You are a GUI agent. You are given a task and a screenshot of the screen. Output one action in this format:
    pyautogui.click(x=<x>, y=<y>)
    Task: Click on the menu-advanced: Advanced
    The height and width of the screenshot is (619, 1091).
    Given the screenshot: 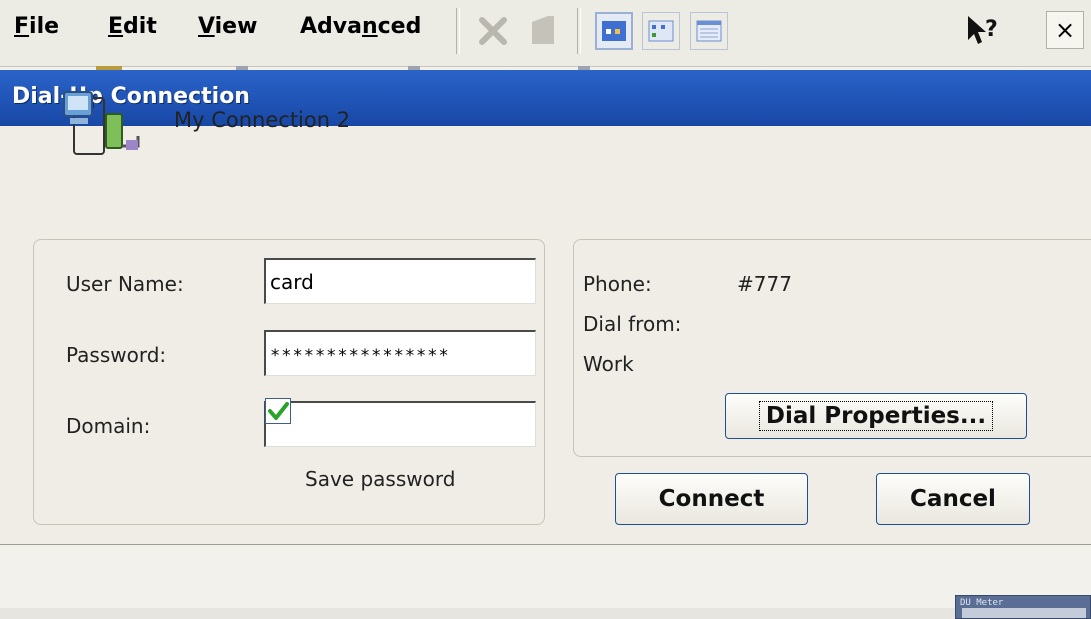 What is the action you would take?
    pyautogui.click(x=360, y=26)
    